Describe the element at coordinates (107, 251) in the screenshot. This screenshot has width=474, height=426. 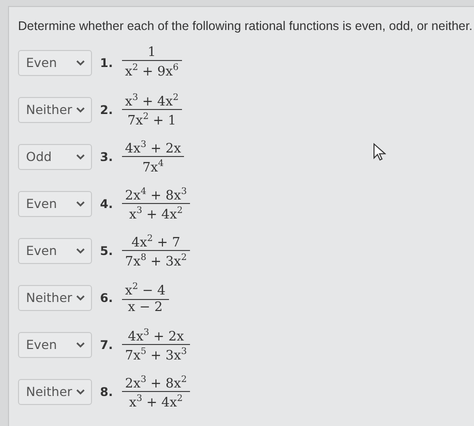
I see `problem-number: 5.` at that location.